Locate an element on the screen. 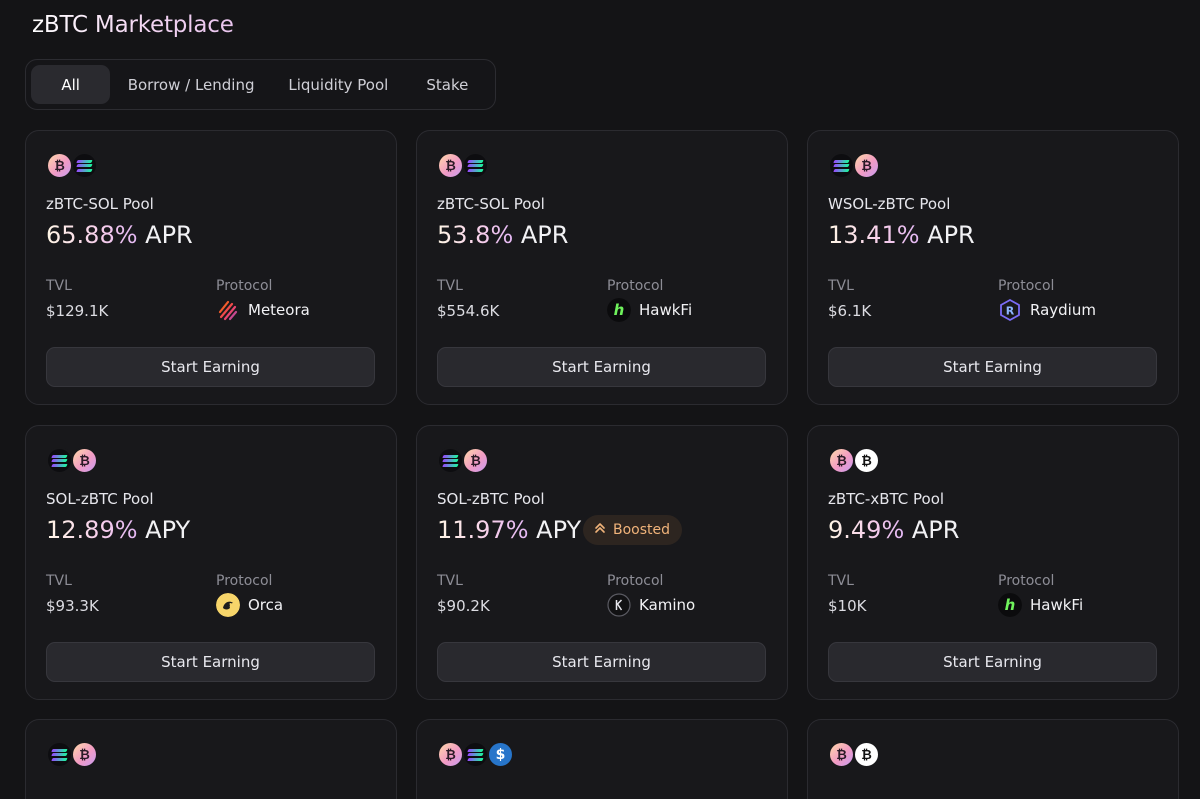  double-chevron-up-icon is located at coordinates (600, 530).